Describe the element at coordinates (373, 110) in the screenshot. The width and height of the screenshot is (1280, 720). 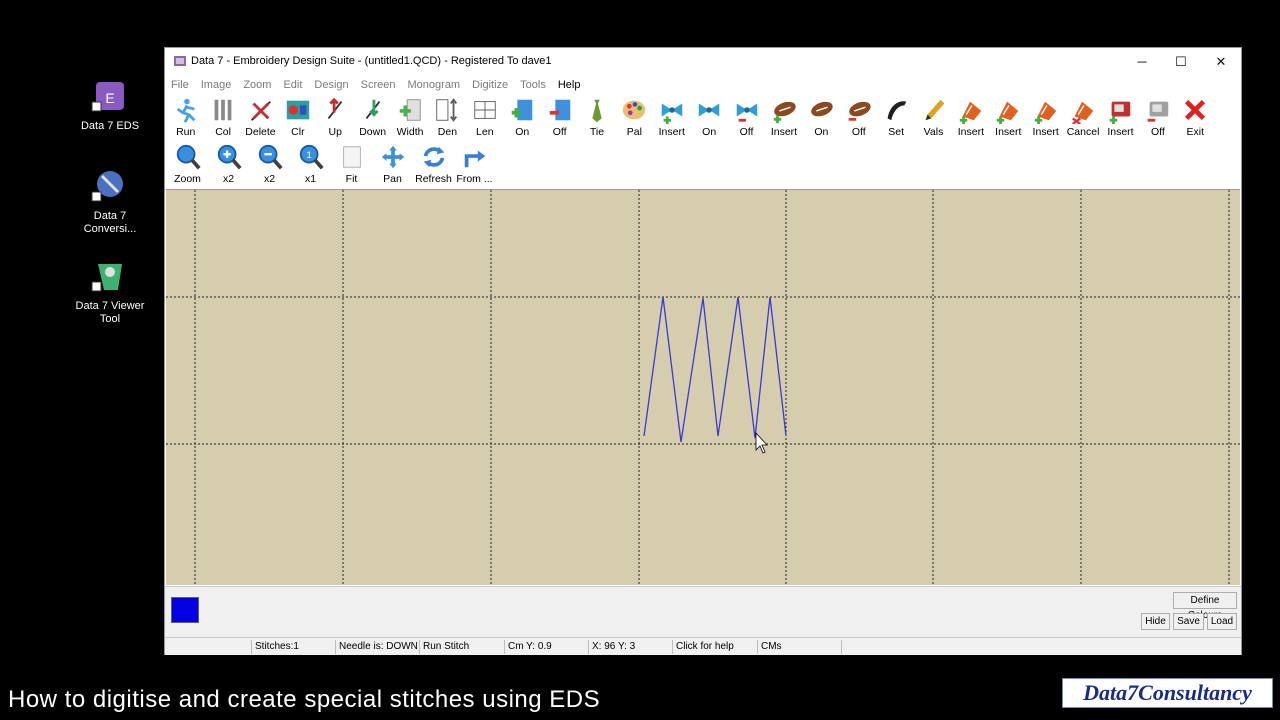
I see `down-icon` at that location.